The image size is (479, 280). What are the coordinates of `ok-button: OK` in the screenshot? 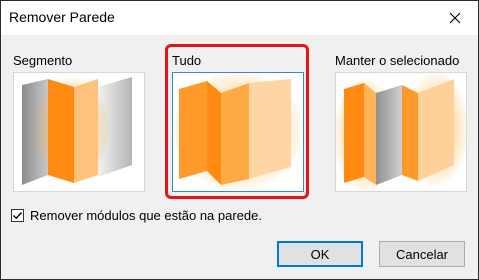 It's located at (320, 254).